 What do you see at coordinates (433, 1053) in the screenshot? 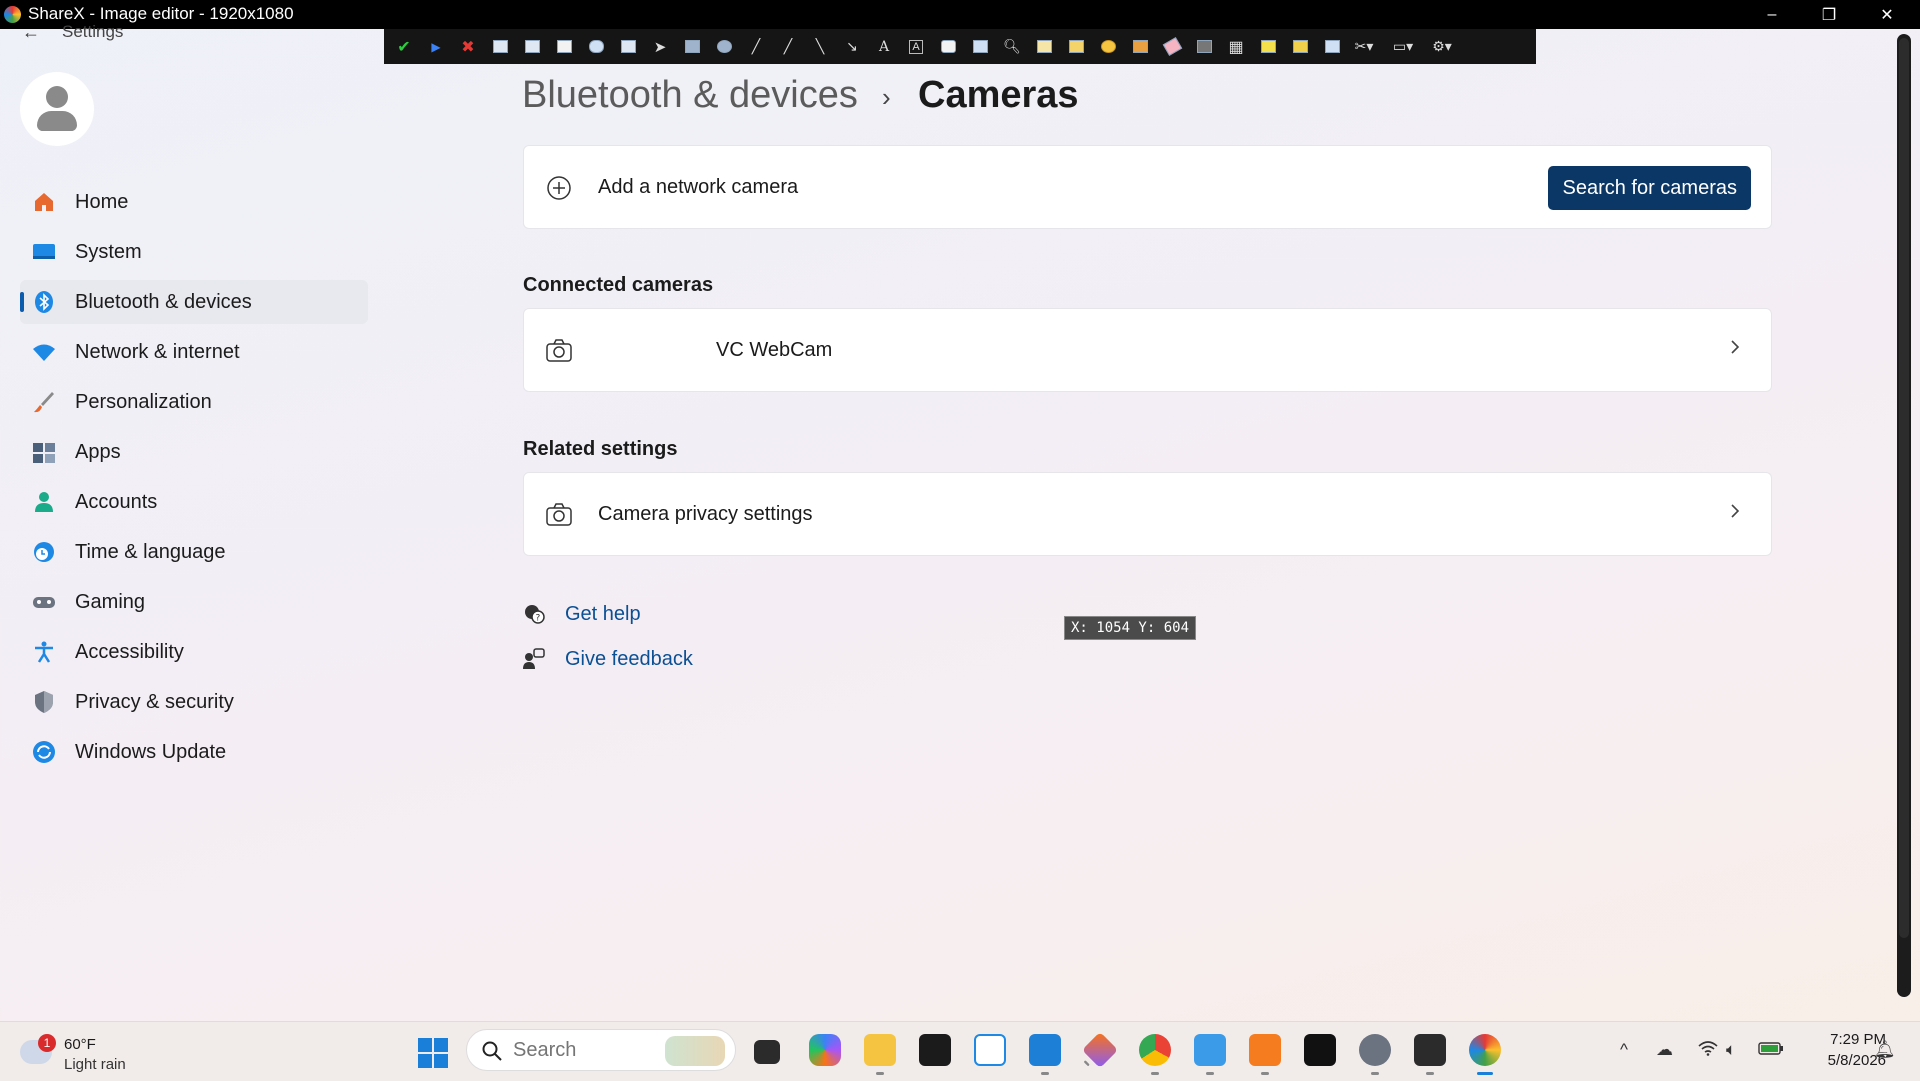
I see `start-button` at bounding box center [433, 1053].